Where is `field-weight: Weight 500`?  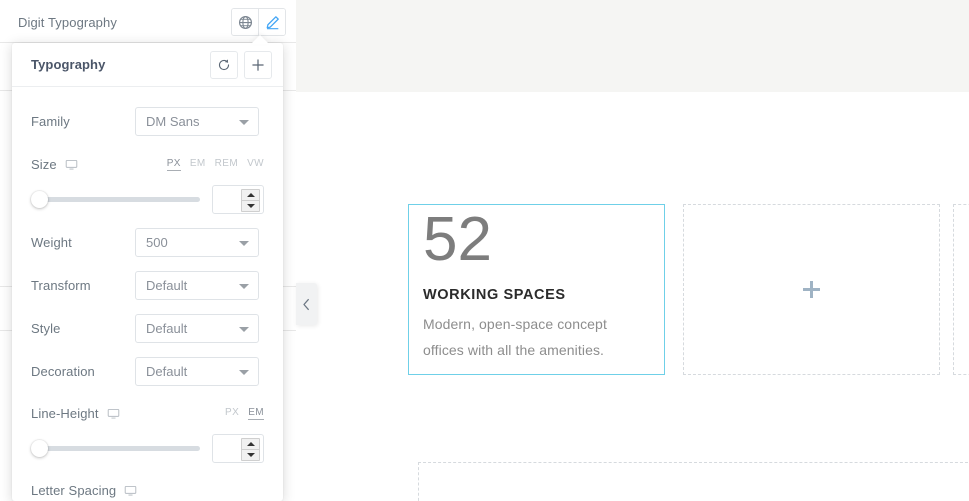
field-weight: Weight 500 is located at coordinates (147, 242).